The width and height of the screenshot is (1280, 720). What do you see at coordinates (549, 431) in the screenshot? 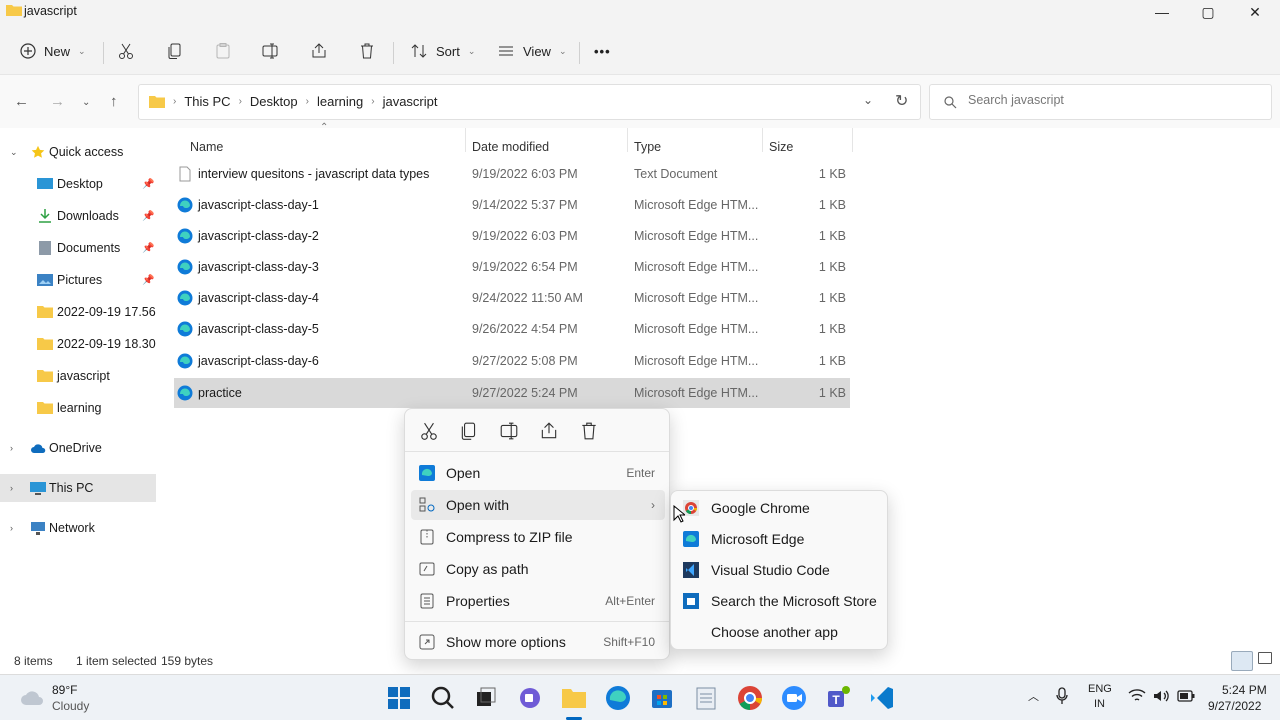
I see `share-icon` at bounding box center [549, 431].